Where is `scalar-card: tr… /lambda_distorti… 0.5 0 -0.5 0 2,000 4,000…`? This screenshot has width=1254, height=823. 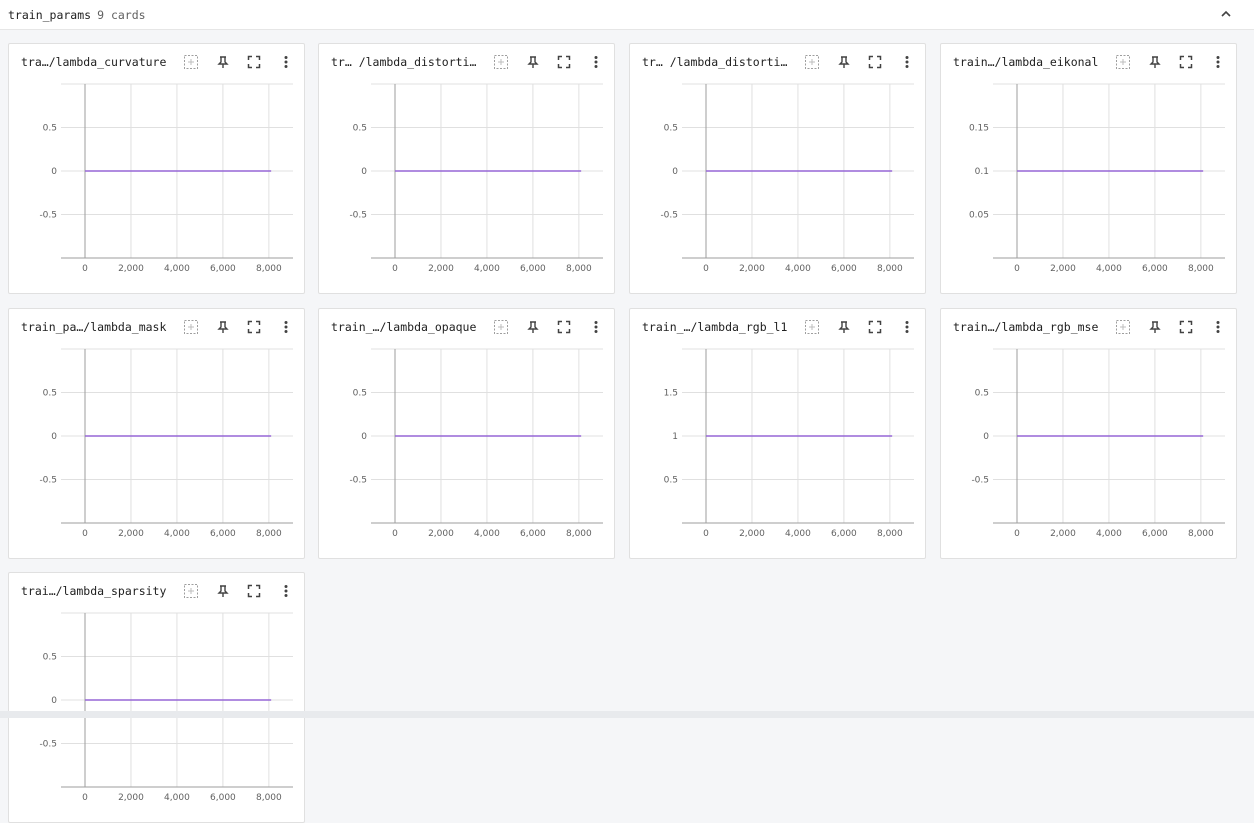 scalar-card: tr… /lambda_distorti… 0.5 0 -0.5 0 2,000 4,000… is located at coordinates (777, 168).